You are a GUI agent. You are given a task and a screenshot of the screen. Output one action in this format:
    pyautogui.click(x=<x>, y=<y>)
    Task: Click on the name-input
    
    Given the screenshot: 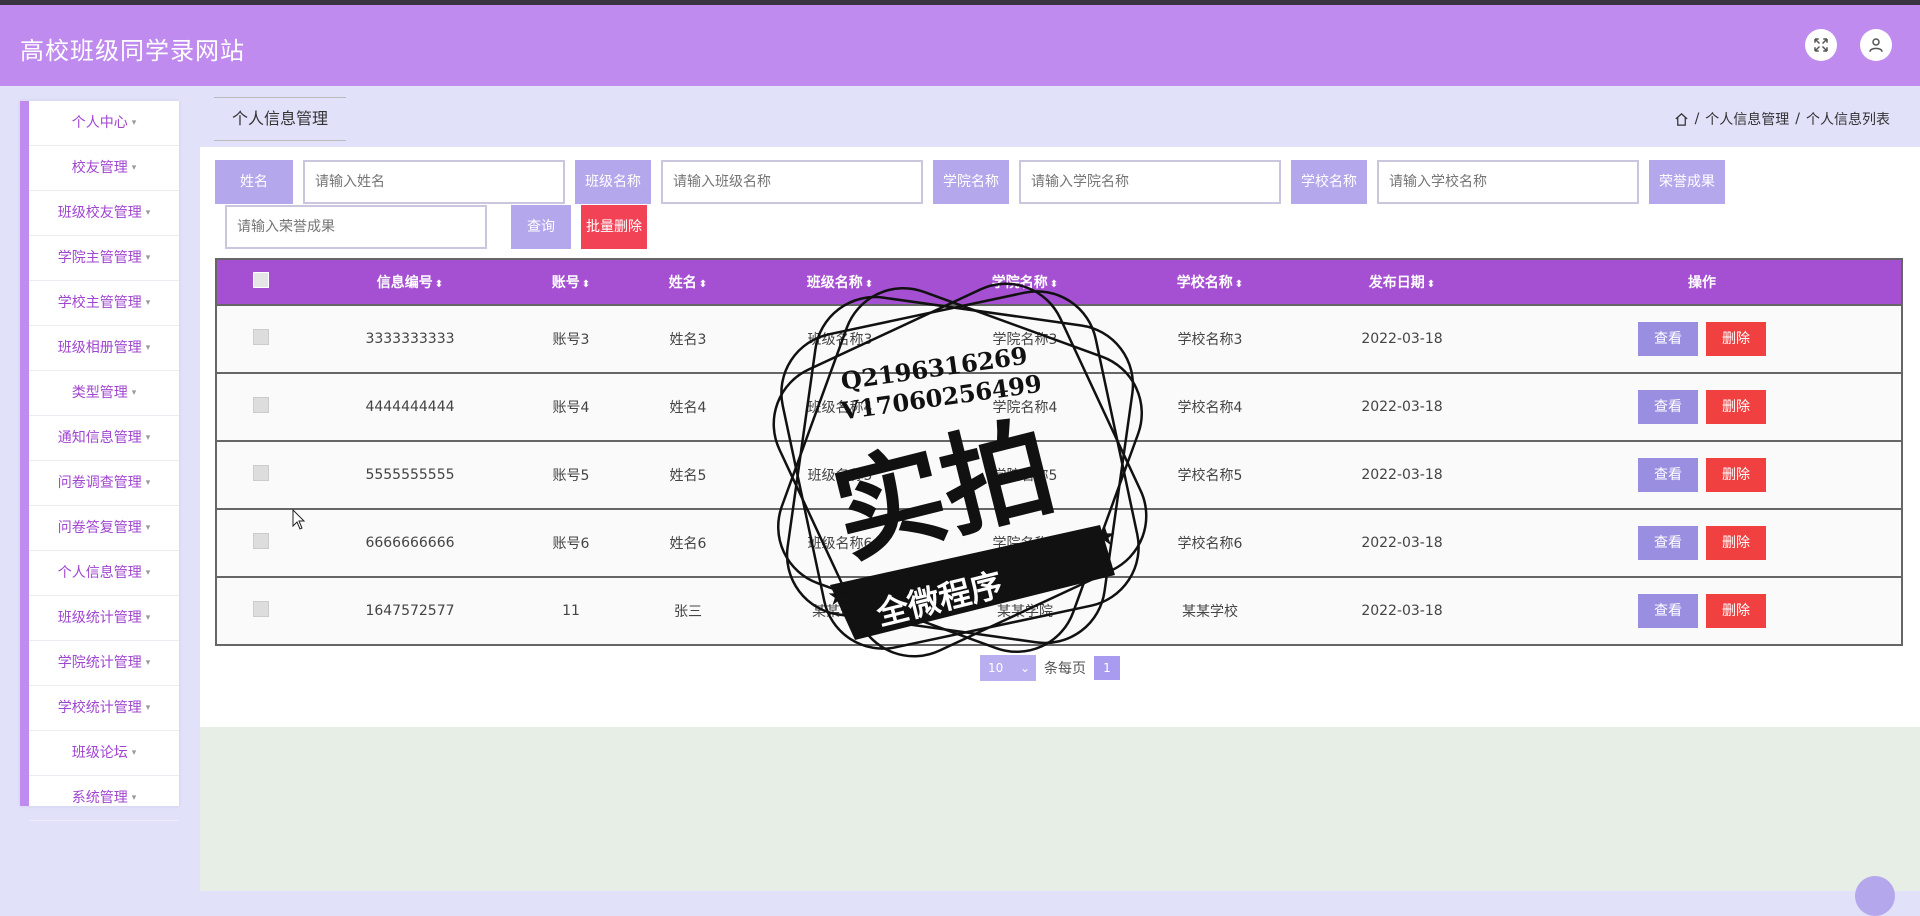 What is the action you would take?
    pyautogui.click(x=434, y=182)
    